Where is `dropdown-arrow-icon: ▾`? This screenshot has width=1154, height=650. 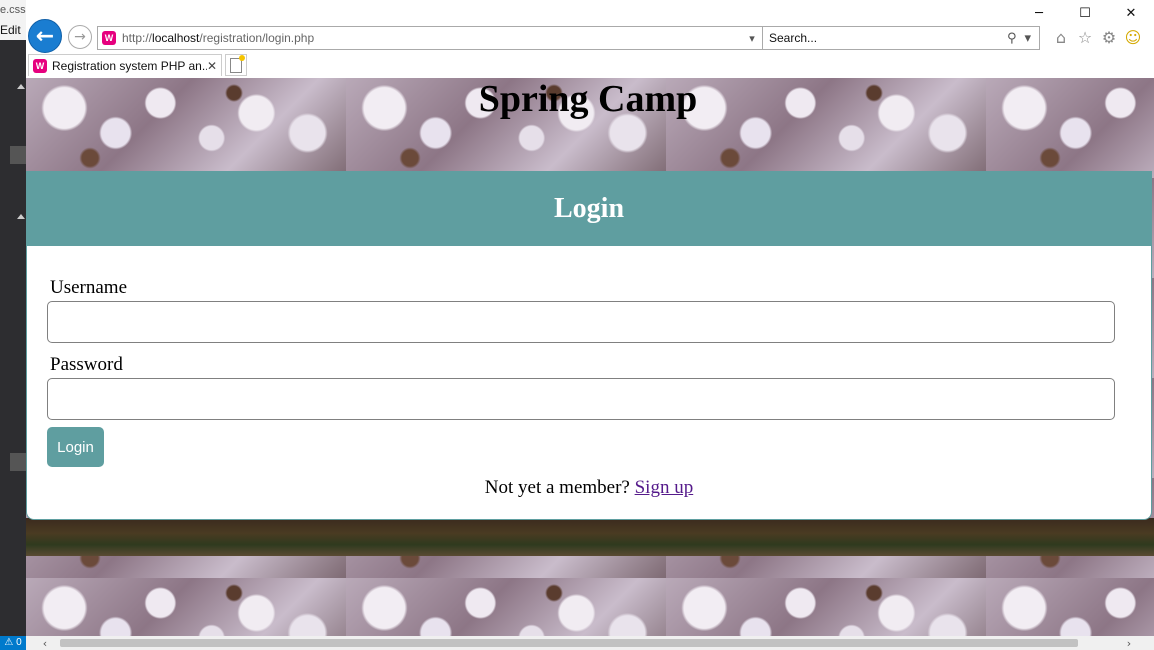 dropdown-arrow-icon: ▾ is located at coordinates (752, 38).